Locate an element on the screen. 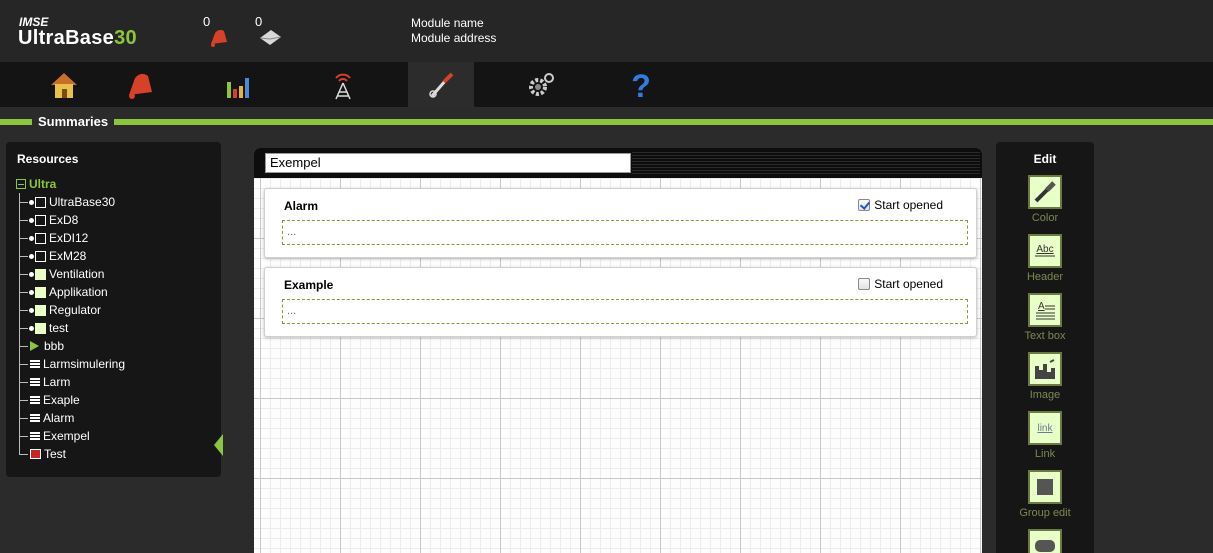 The width and height of the screenshot is (1213, 553). module-name: Module name is located at coordinates (447, 23).